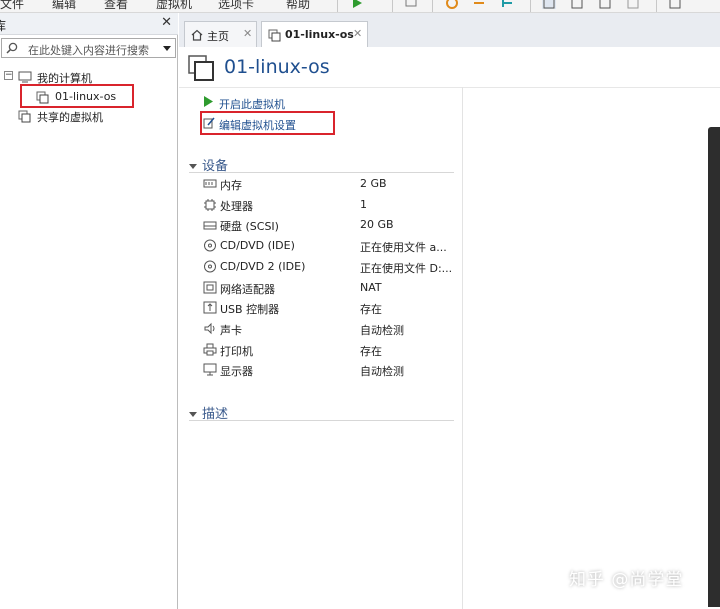 The width and height of the screenshot is (720, 609). Describe the element at coordinates (25, 77) in the screenshot. I see `computer-icon` at that location.